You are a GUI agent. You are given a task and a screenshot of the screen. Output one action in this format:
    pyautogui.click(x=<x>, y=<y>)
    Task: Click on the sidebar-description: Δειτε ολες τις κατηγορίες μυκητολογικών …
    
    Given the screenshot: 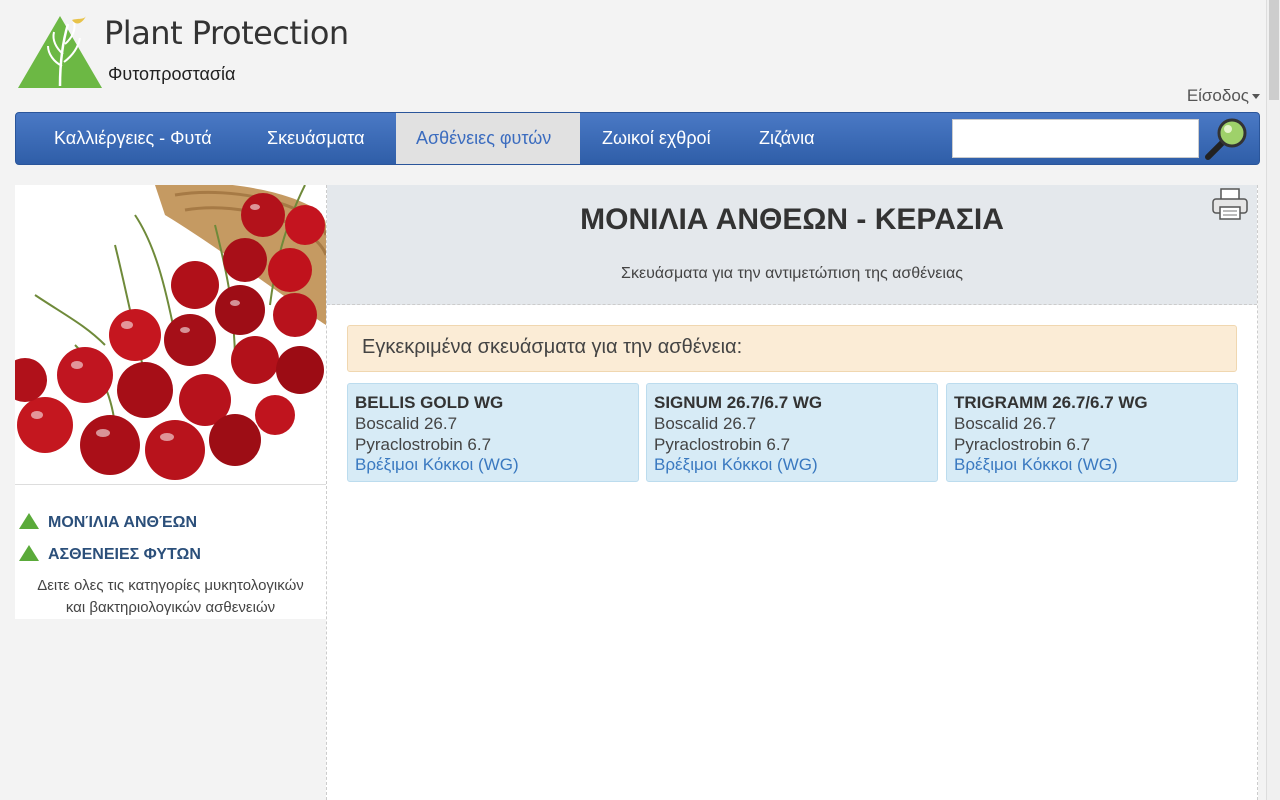 What is the action you would take?
    pyautogui.click(x=170, y=597)
    